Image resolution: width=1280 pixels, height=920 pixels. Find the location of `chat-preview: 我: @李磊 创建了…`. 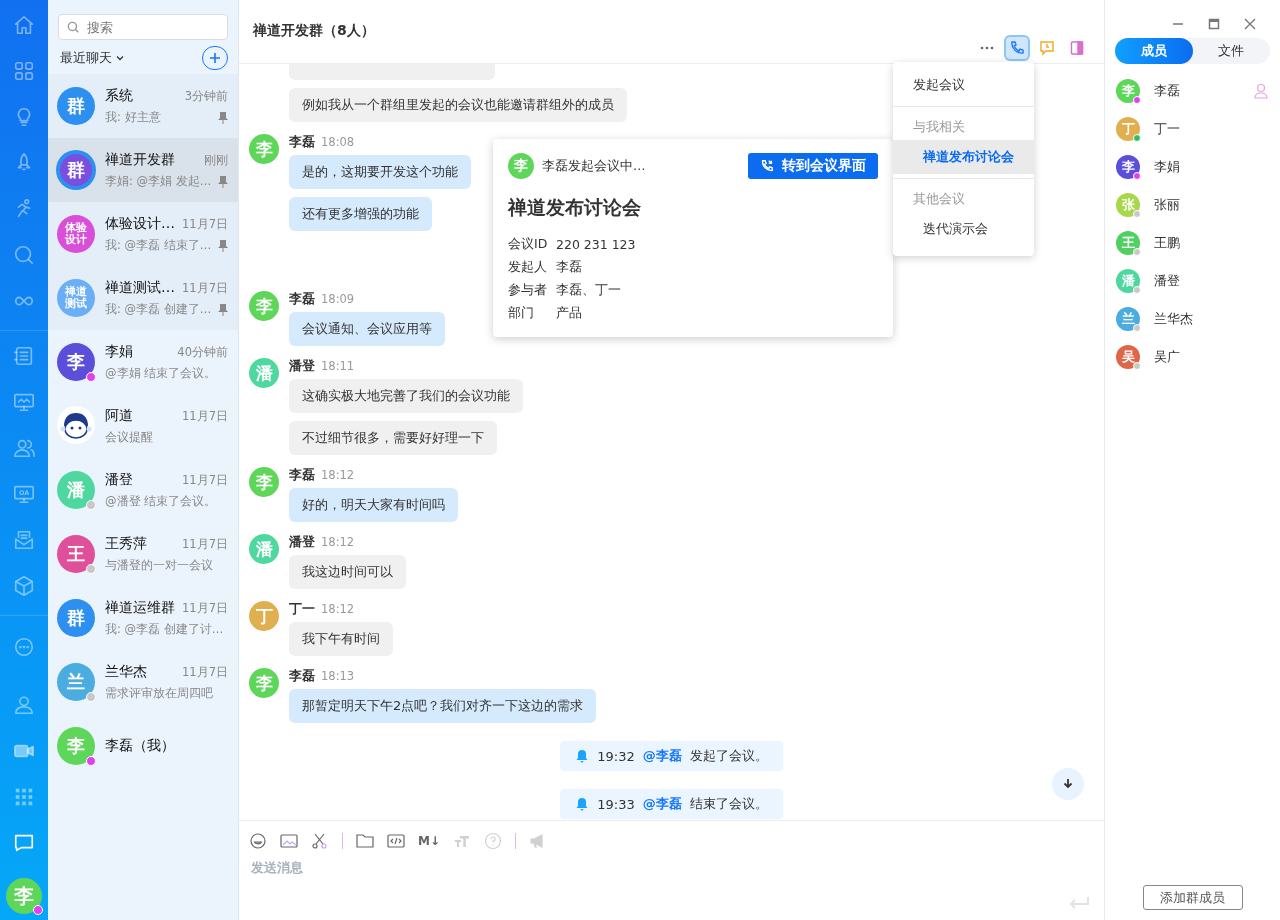

chat-preview: 我: @李磊 创建了… is located at coordinates (158, 309).